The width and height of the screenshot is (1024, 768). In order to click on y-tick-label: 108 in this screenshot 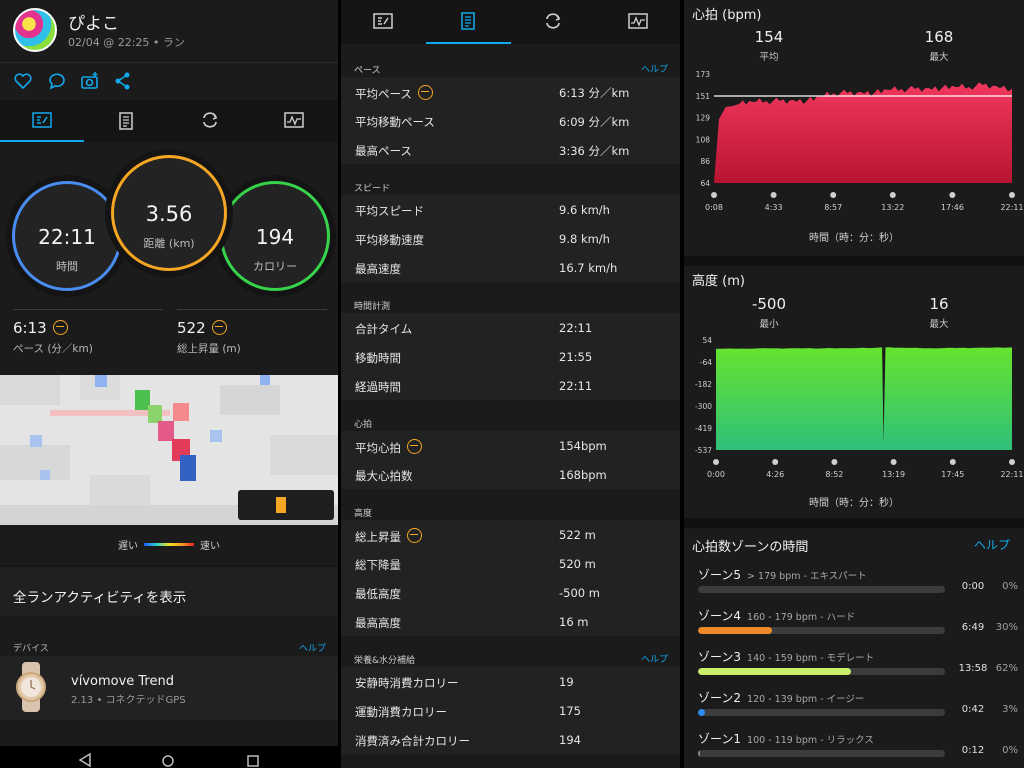, I will do `click(703, 139)`.